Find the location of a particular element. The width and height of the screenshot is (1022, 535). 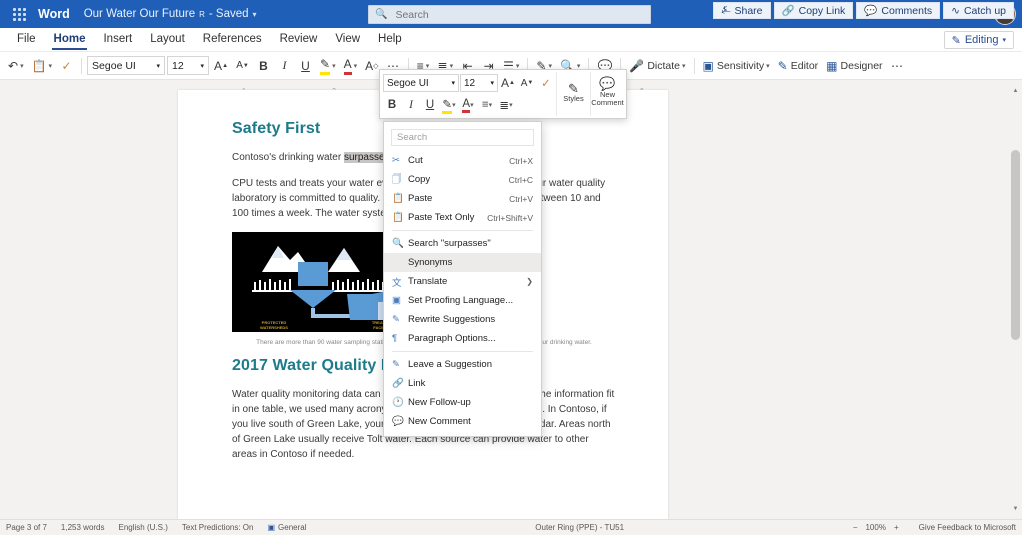

font-name-value: Segoe UI is located at coordinates (114, 65).